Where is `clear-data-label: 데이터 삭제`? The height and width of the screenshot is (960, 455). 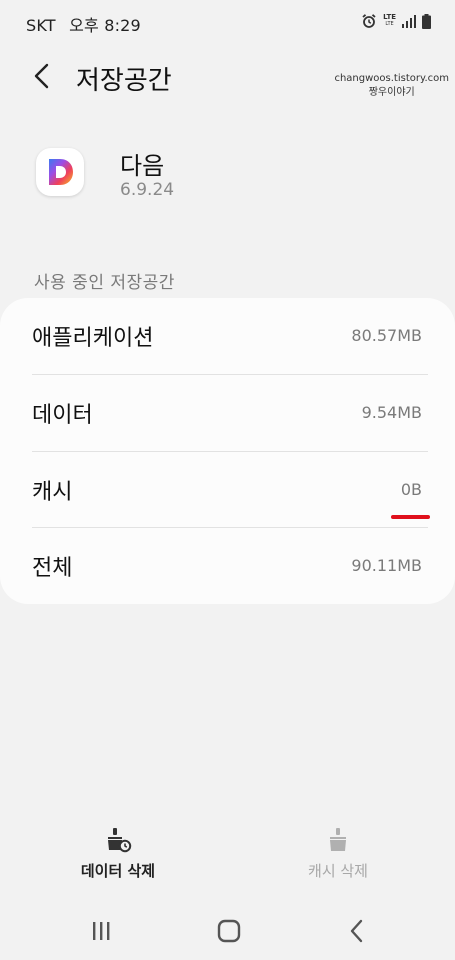
clear-data-label: 데이터 삭제 is located at coordinates (118, 871).